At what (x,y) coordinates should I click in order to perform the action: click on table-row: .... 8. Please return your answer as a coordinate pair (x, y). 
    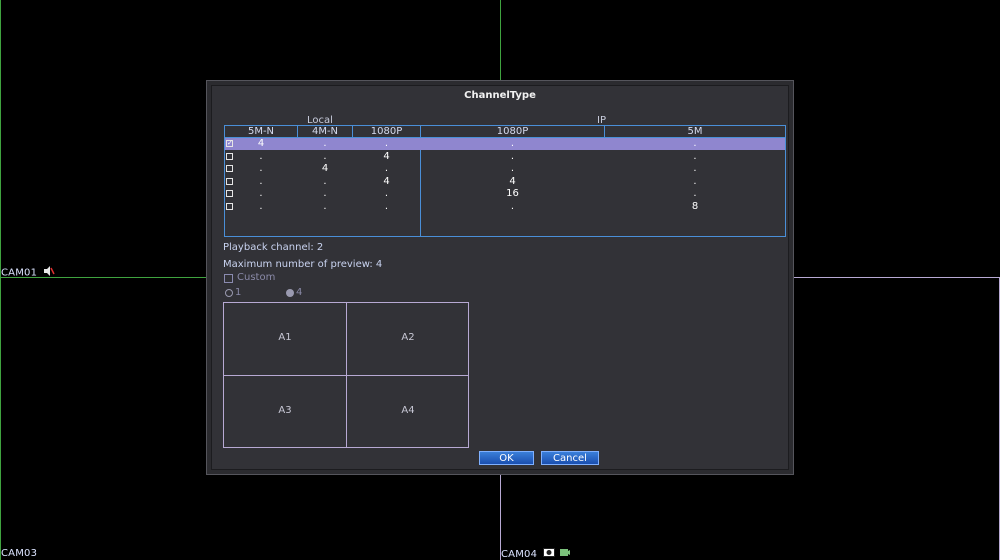
    Looking at the image, I should click on (505, 207).